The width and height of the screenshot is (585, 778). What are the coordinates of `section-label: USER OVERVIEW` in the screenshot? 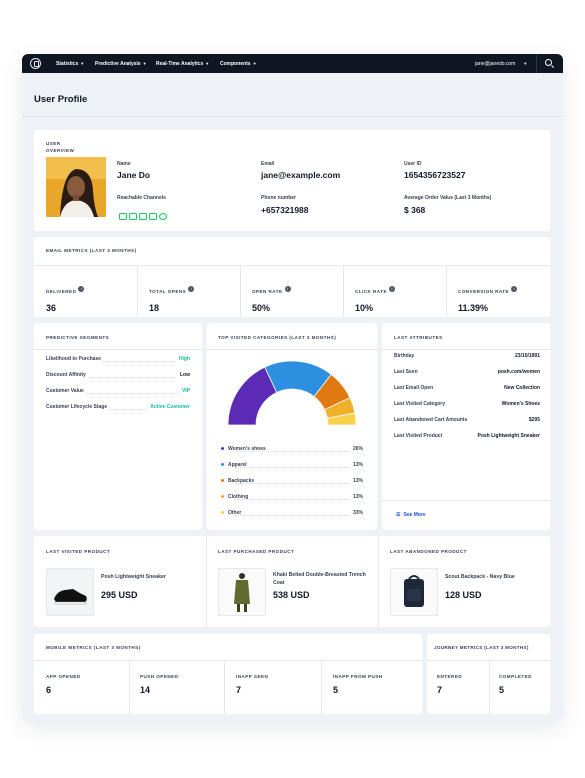 It's located at (60, 147).